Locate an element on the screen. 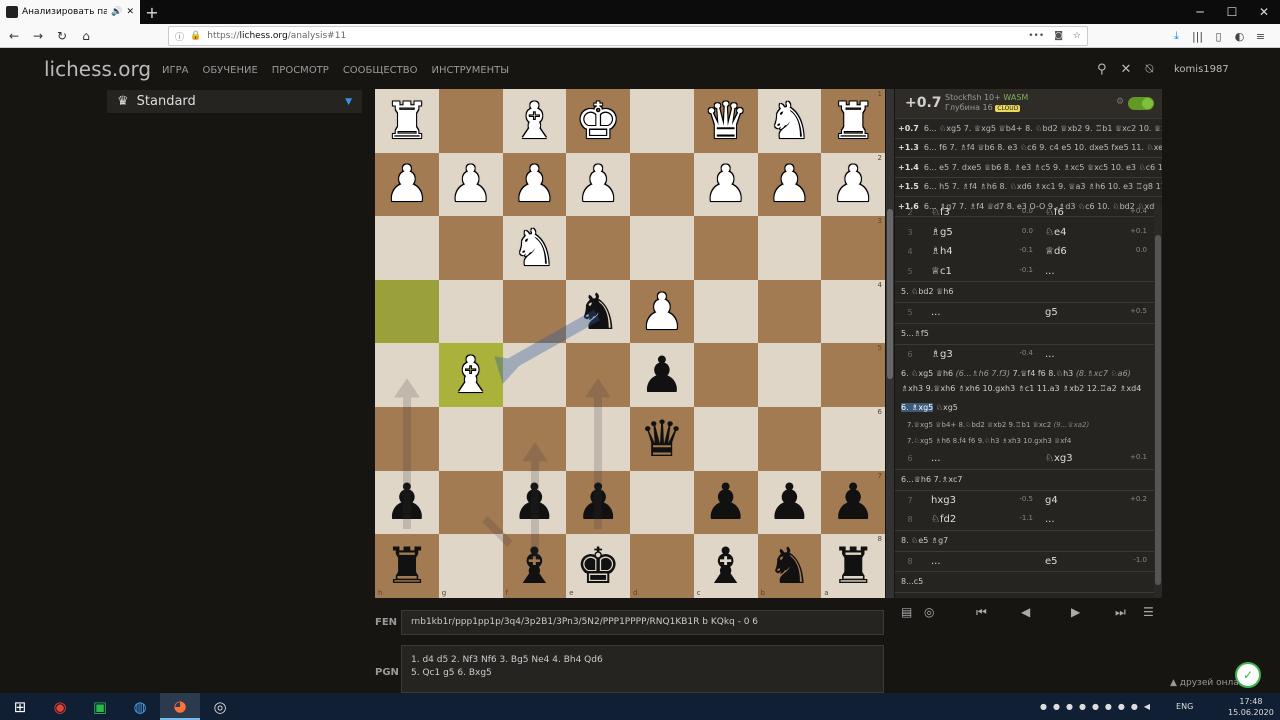 Image resolution: width=1280 pixels, height=720 pixels. browser-tab: Анализировать партию • 🔊 ✕ is located at coordinates (70, 12).